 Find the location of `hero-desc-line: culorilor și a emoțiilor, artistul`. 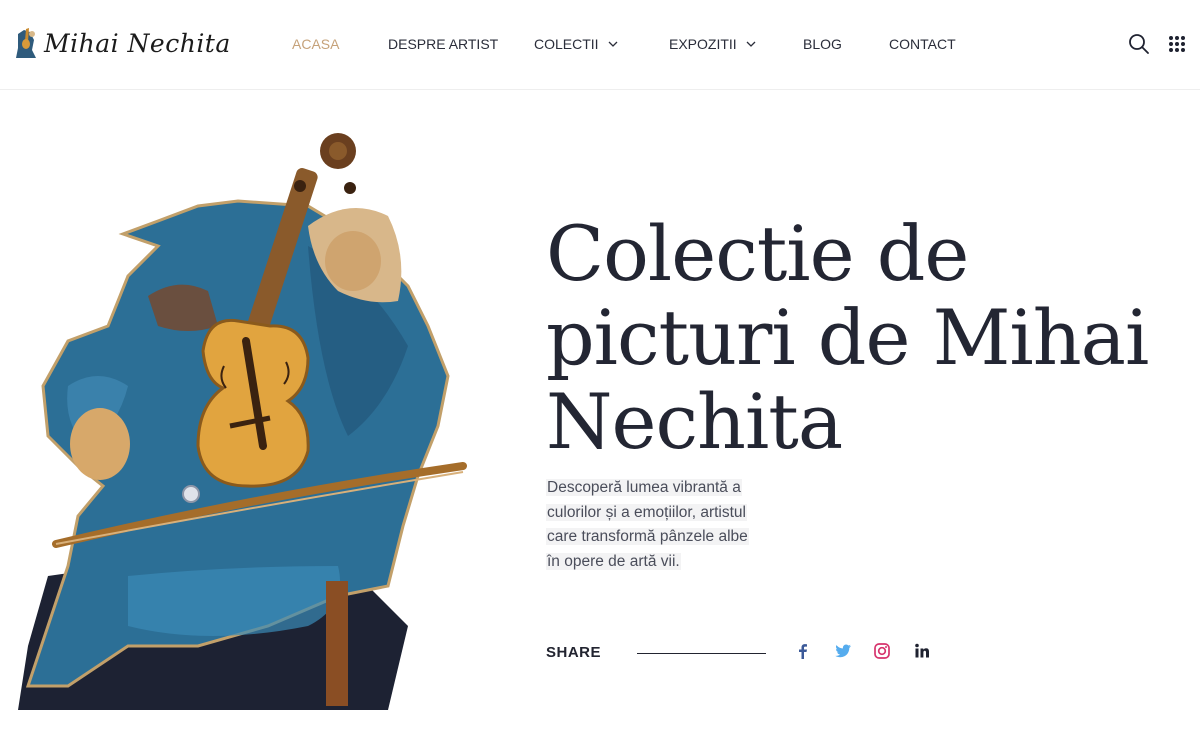

hero-desc-line: culorilor și a emoțiilor, artistul is located at coordinates (646, 512).